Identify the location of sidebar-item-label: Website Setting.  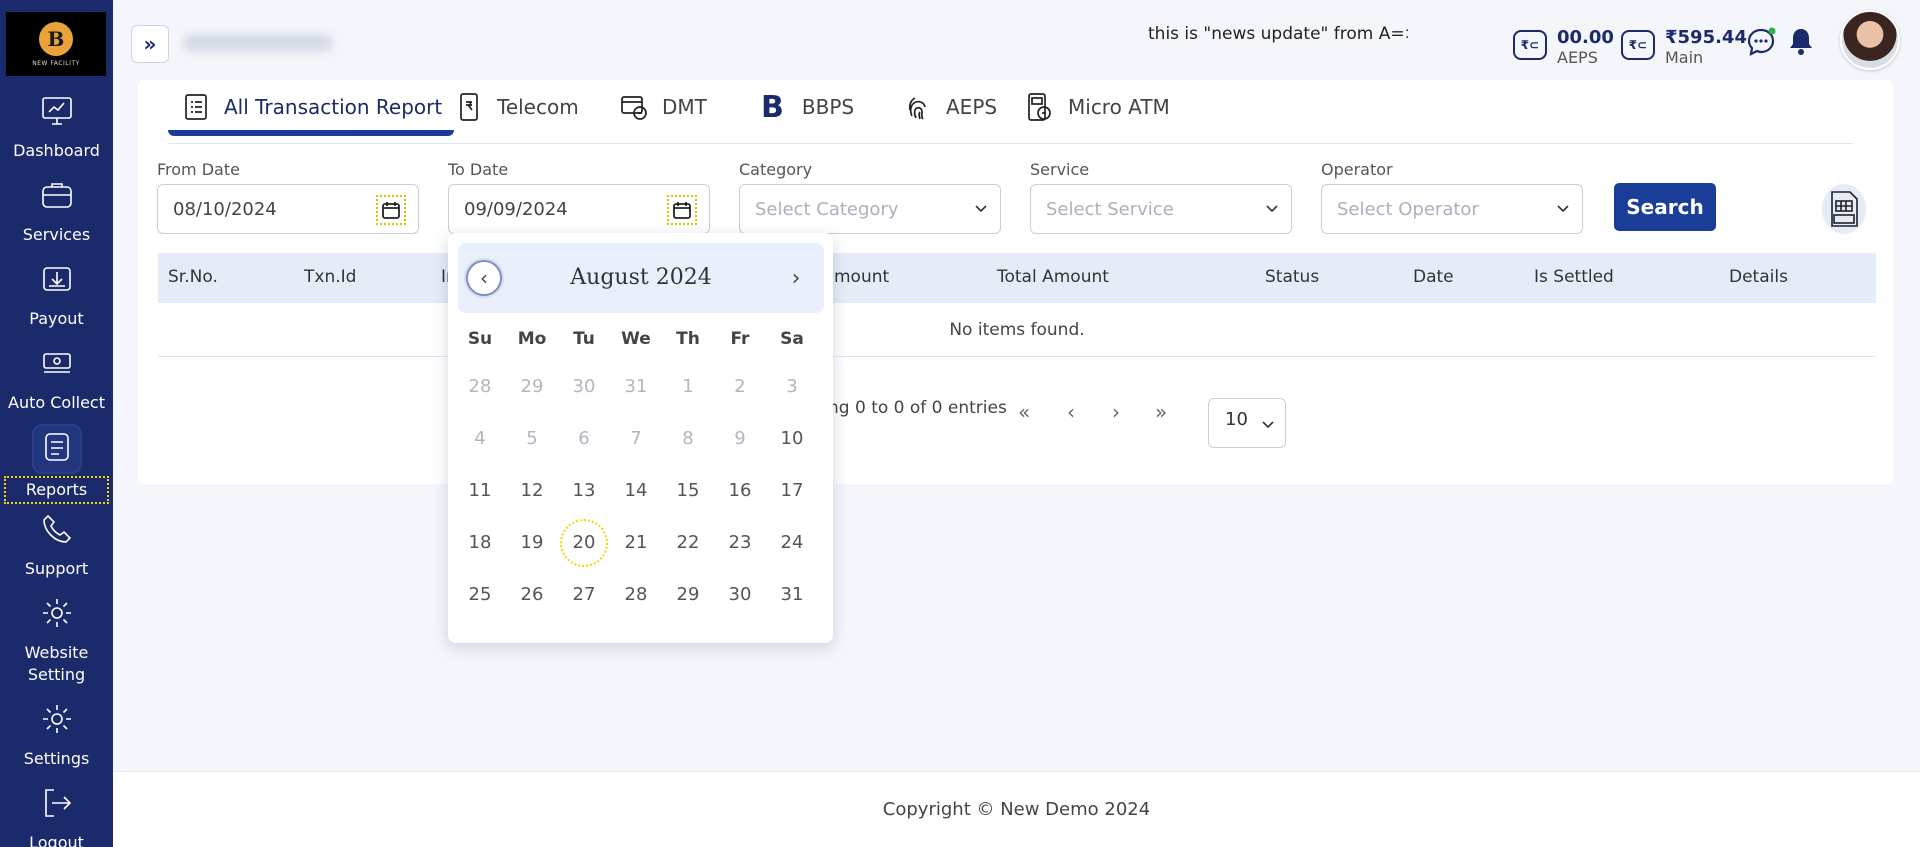
(56, 663).